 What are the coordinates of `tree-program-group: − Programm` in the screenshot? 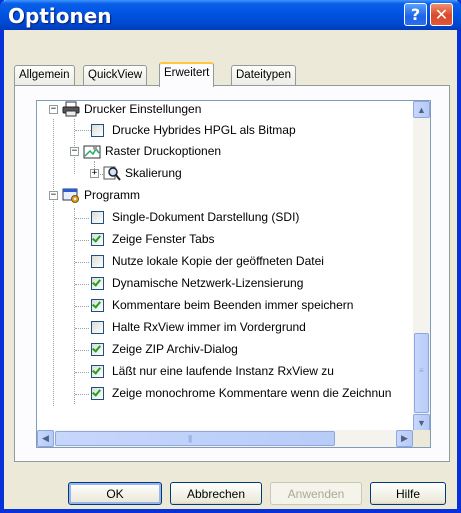 It's located at (94, 195).